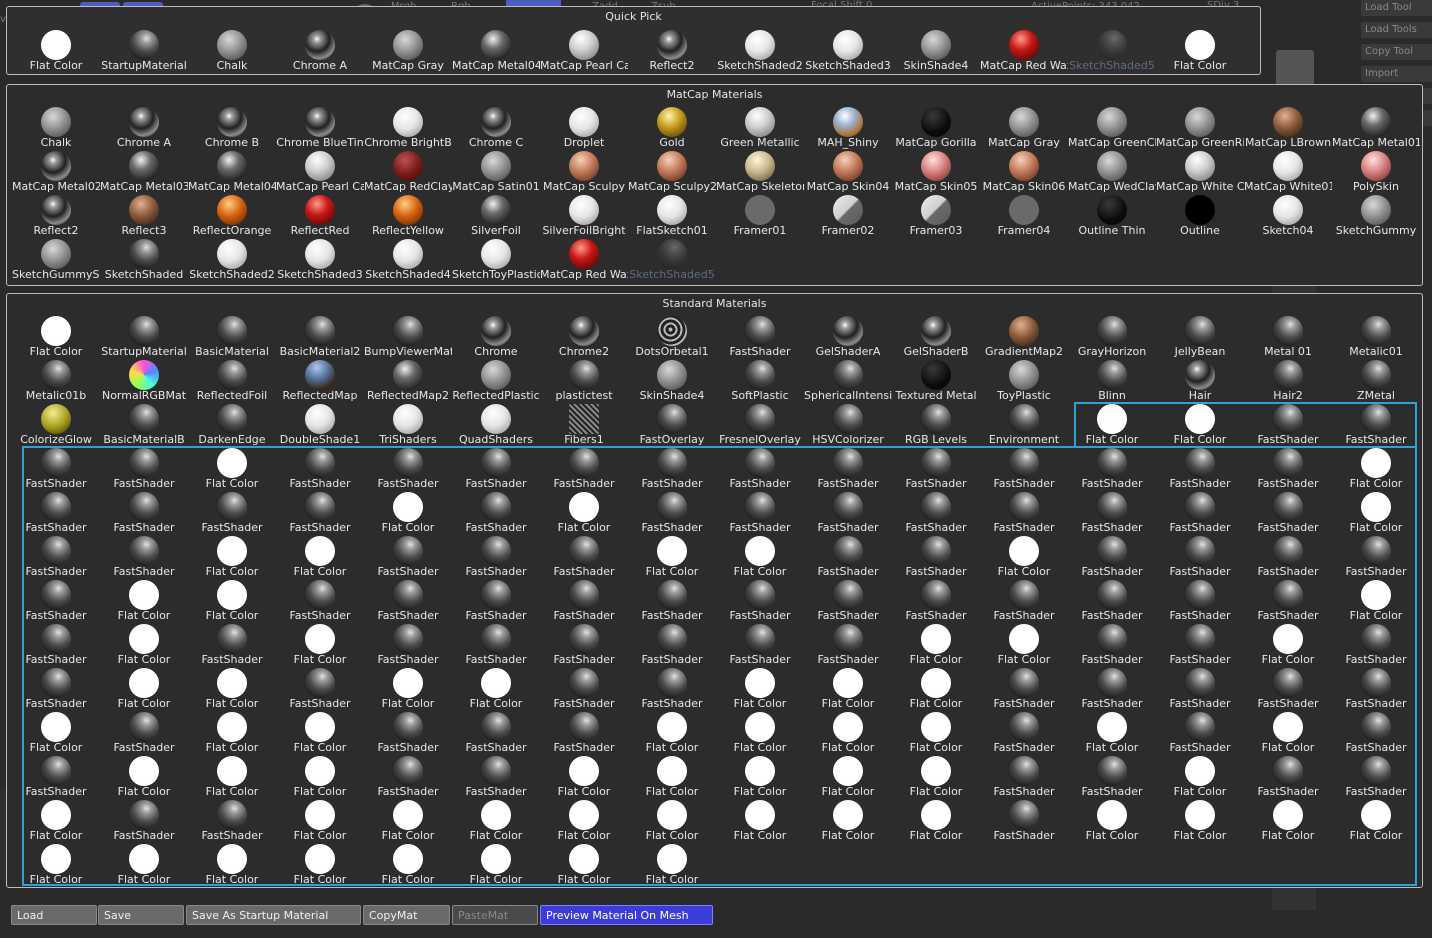 This screenshot has height=938, width=1432. I want to click on matcap-material: MatCap GreenRi, so click(1200, 127).